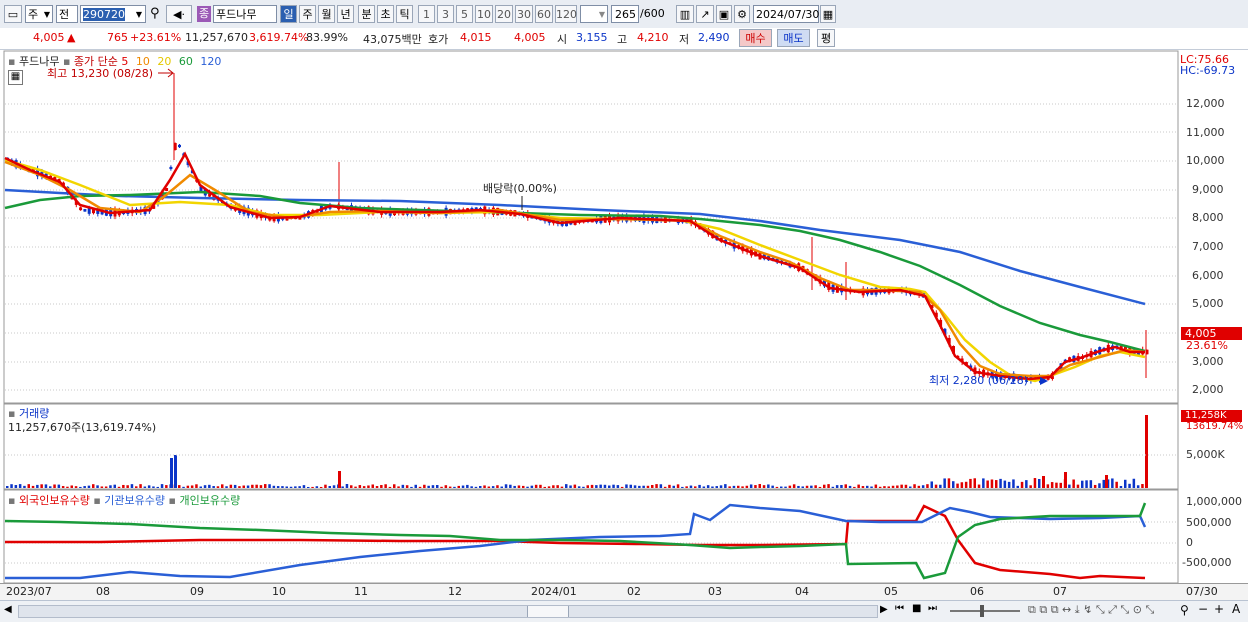 This screenshot has height=622, width=1248. Describe the element at coordinates (185, 61) in the screenshot. I see `ma60-label: 60` at that location.